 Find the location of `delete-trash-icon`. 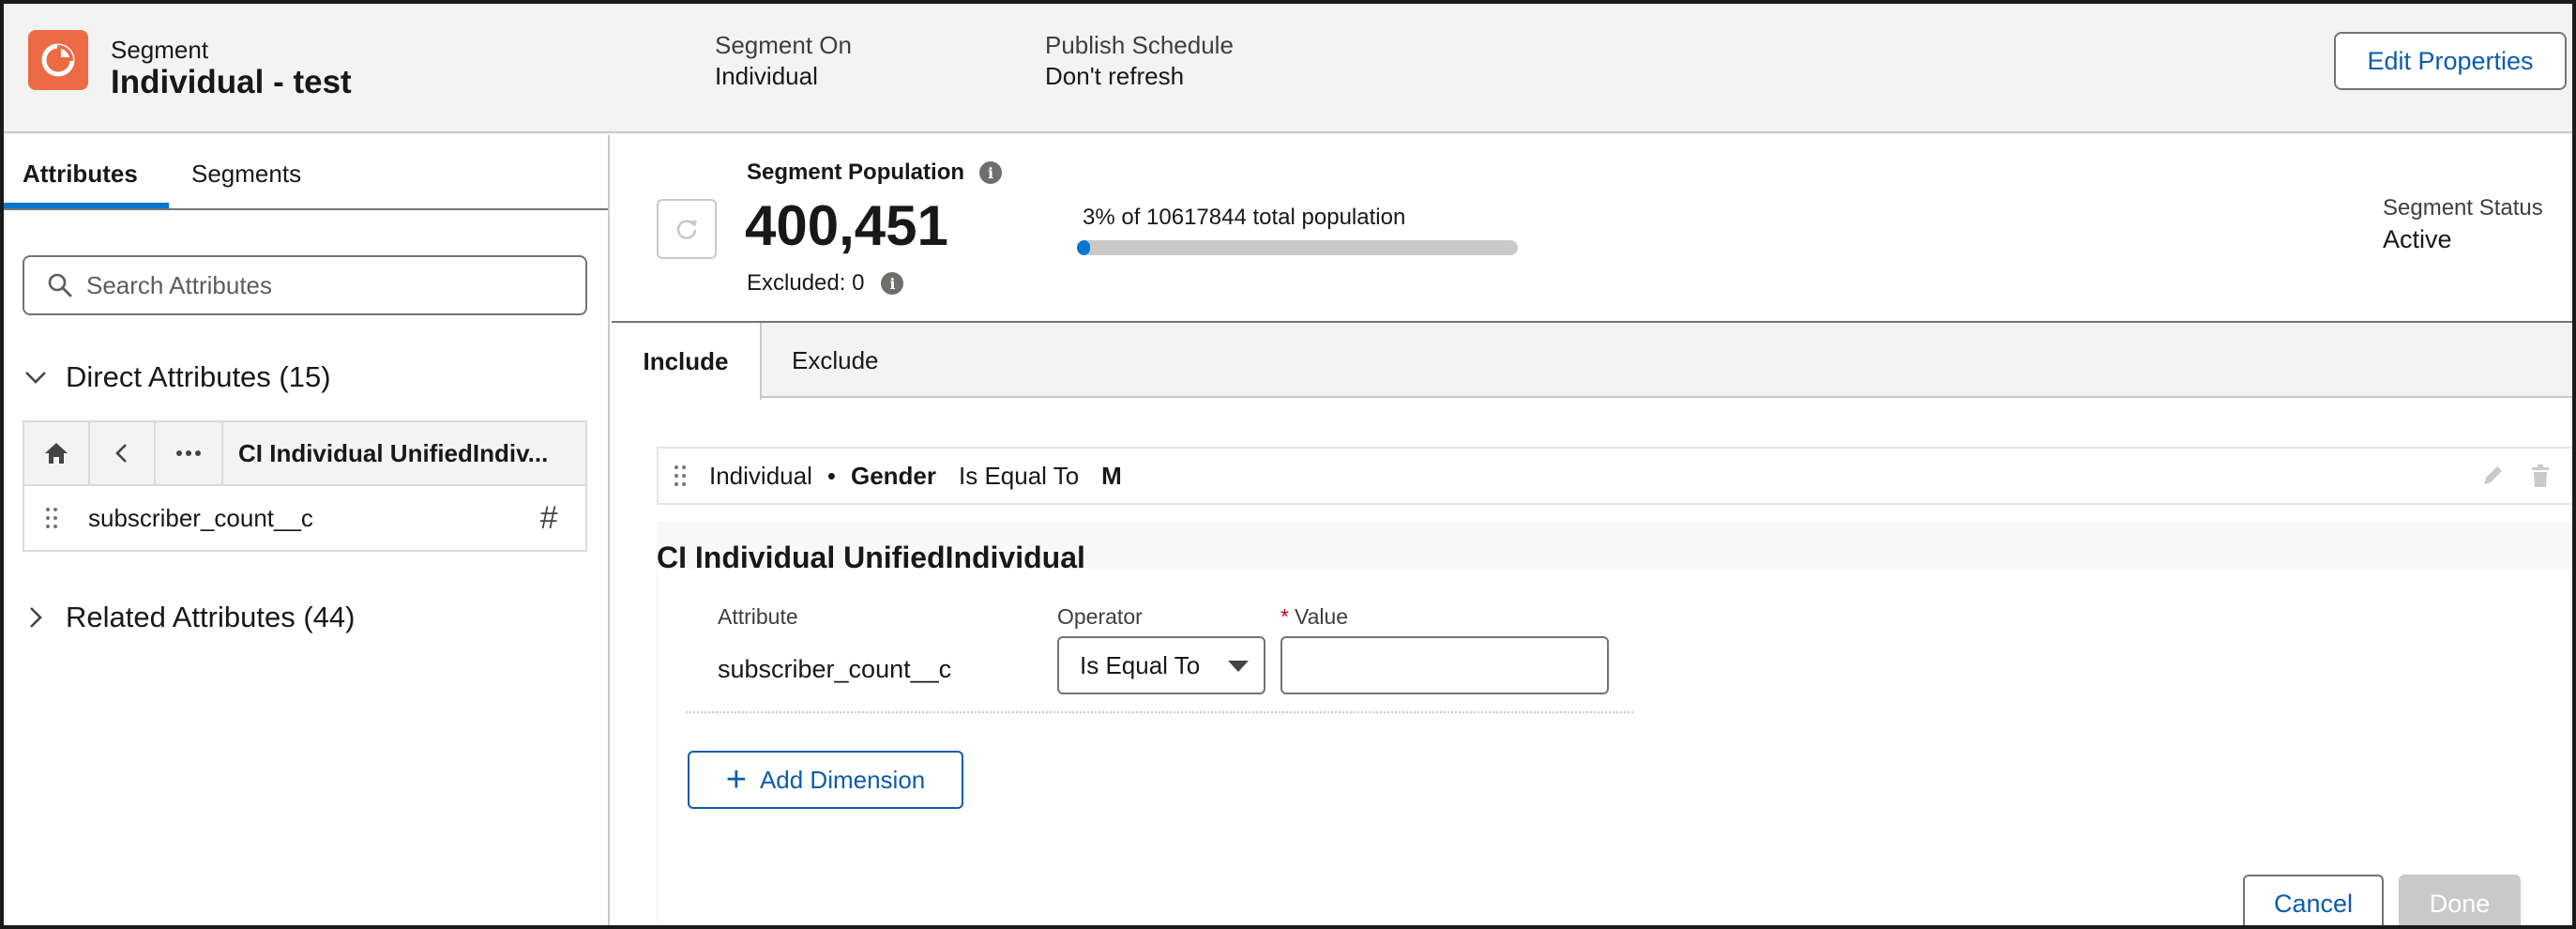

delete-trash-icon is located at coordinates (2541, 476).